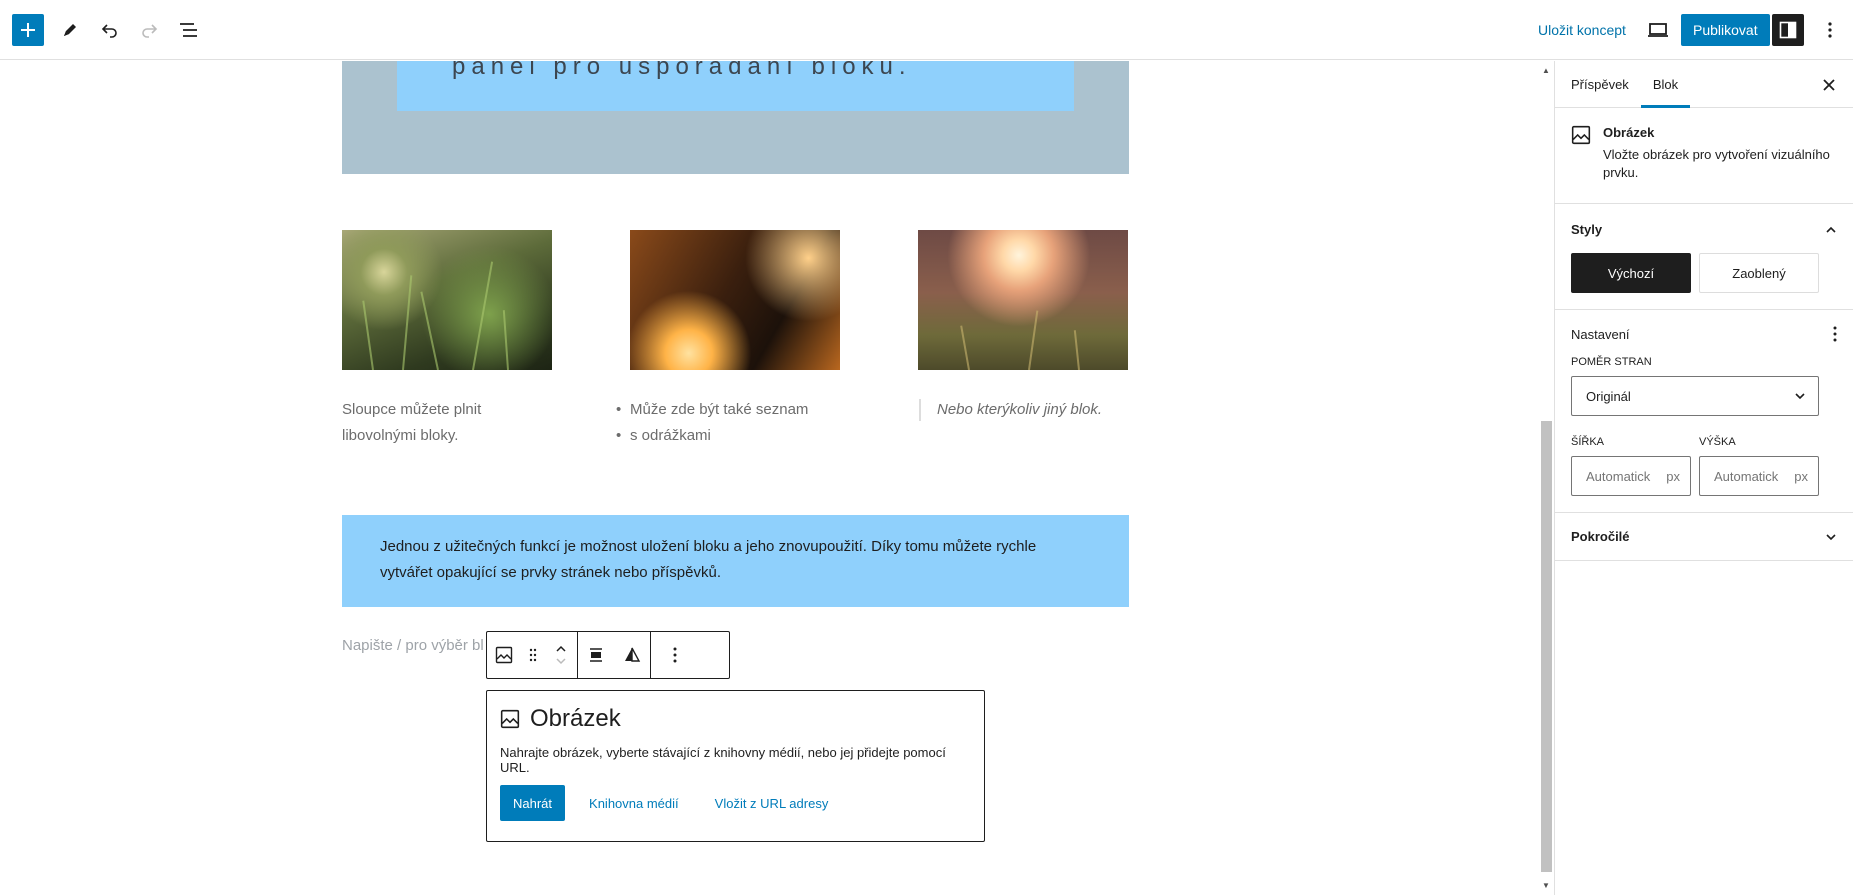 The width and height of the screenshot is (1853, 895). I want to click on block-type-button, so click(504, 655).